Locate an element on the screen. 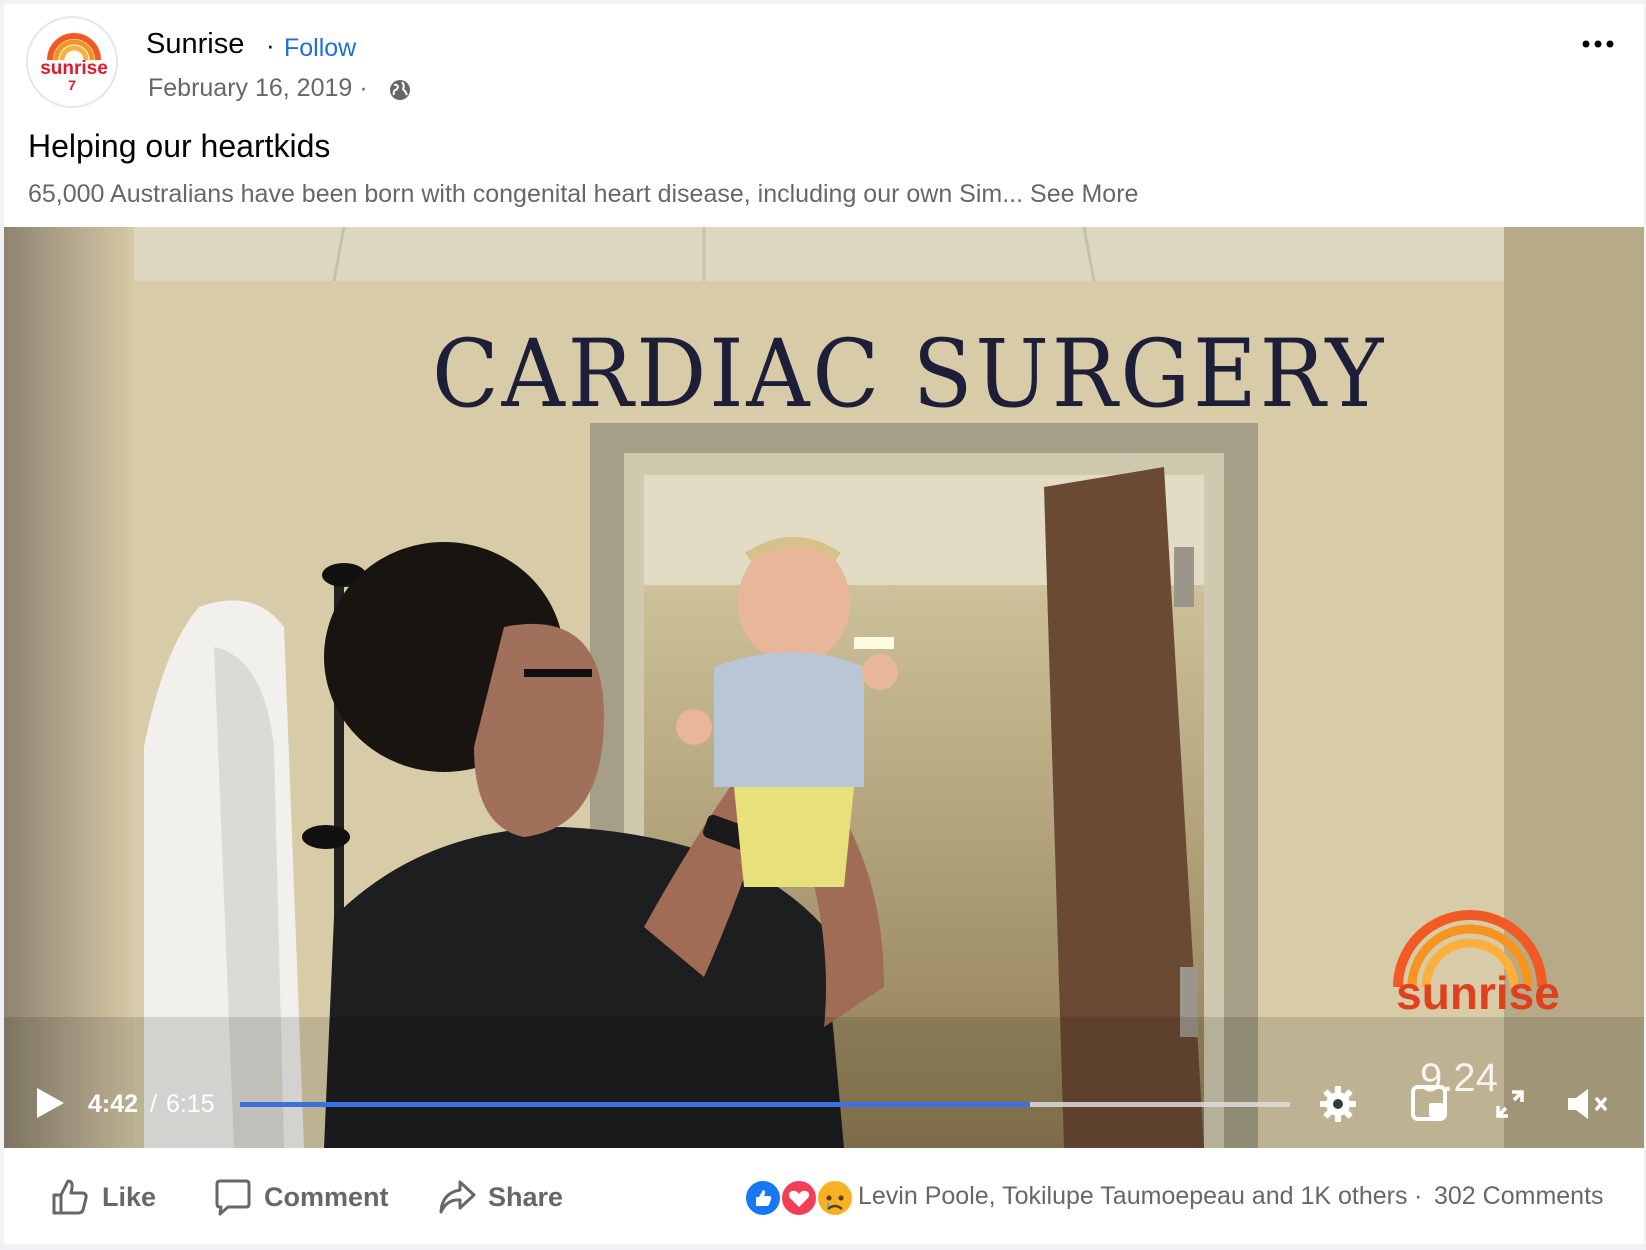 Image resolution: width=1646 pixels, height=1250 pixels. video-watermark-text: sunrise is located at coordinates (1478, 993).